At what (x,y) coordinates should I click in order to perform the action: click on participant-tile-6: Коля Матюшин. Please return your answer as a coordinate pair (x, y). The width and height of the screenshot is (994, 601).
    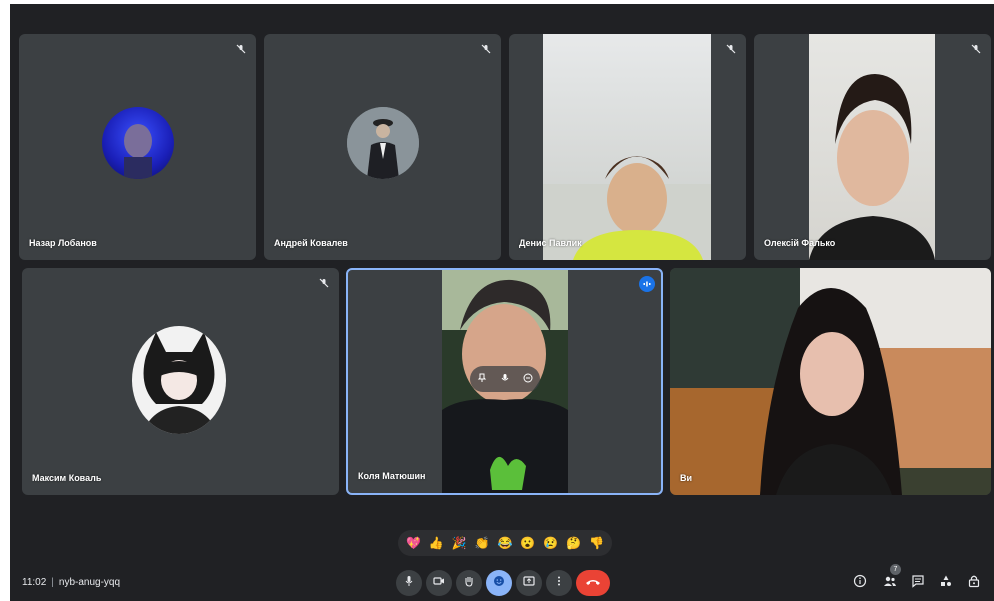
    Looking at the image, I should click on (504, 381).